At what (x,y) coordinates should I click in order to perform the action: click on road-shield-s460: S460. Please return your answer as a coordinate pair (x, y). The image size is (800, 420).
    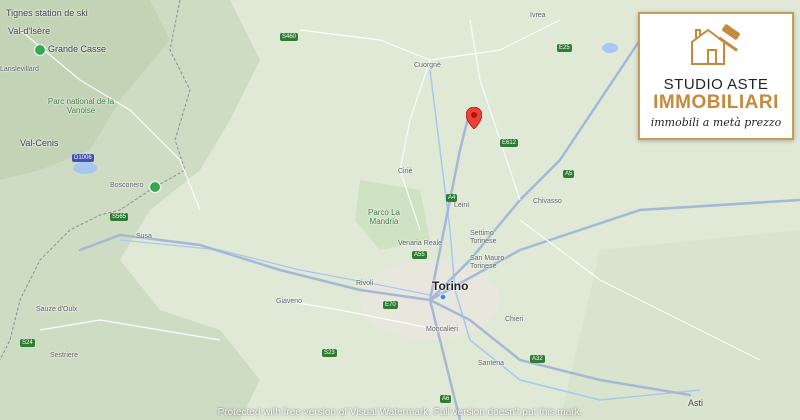
    Looking at the image, I should click on (289, 37).